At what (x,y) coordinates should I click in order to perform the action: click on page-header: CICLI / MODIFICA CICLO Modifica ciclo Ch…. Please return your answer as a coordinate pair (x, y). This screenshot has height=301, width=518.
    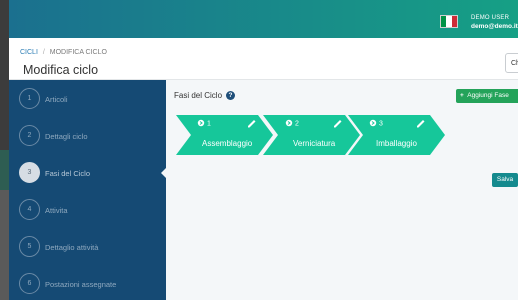
    Looking at the image, I should click on (263, 59).